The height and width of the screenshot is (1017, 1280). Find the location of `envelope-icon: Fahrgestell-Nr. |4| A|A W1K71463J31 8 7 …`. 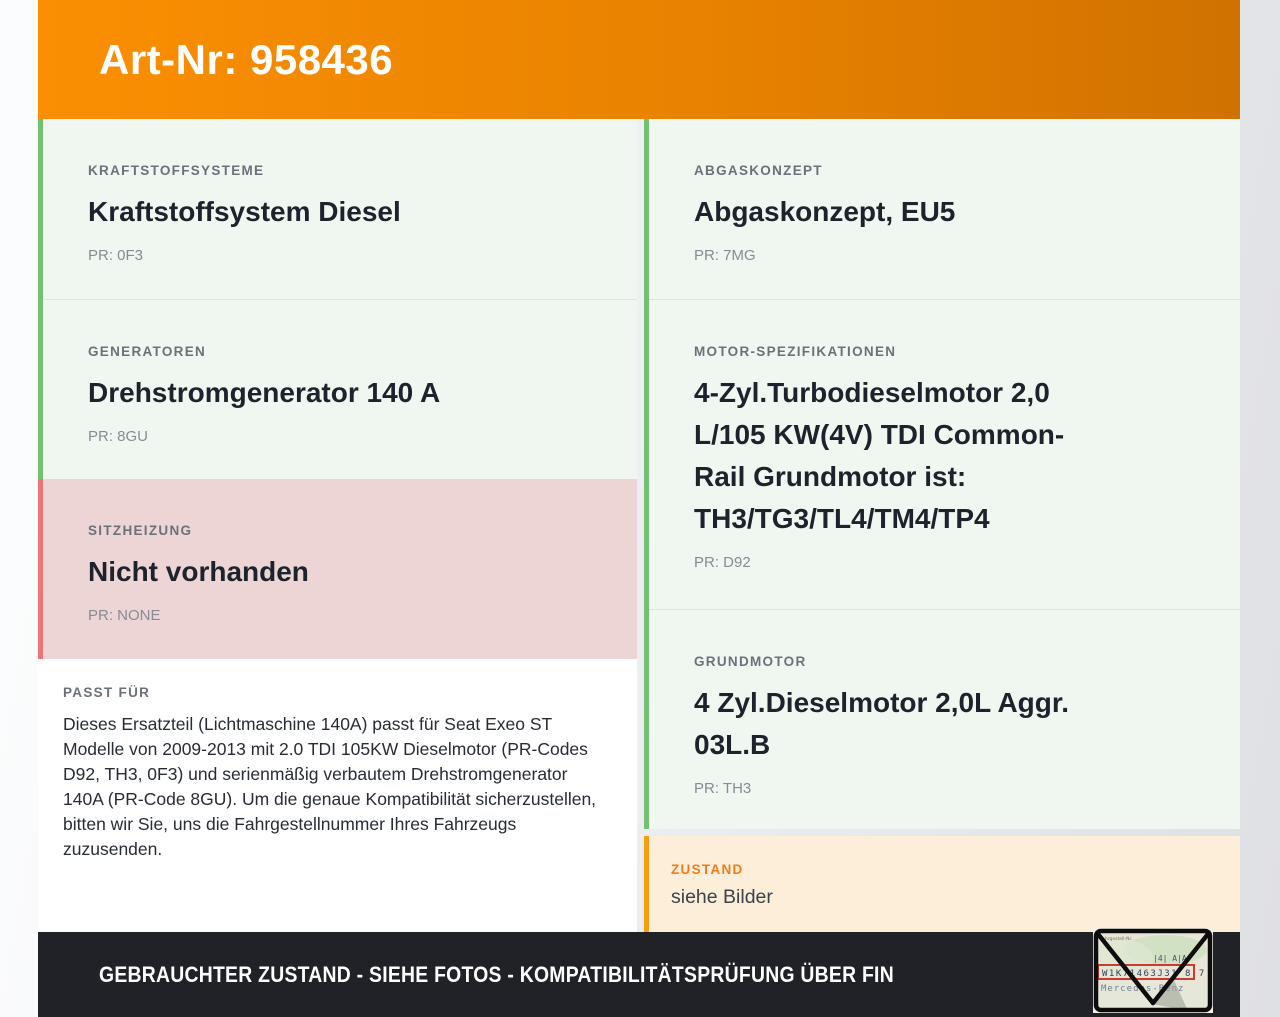

envelope-icon: Fahrgestell-Nr. |4| A|A W1K71463J31 8 7 … is located at coordinates (1153, 970).